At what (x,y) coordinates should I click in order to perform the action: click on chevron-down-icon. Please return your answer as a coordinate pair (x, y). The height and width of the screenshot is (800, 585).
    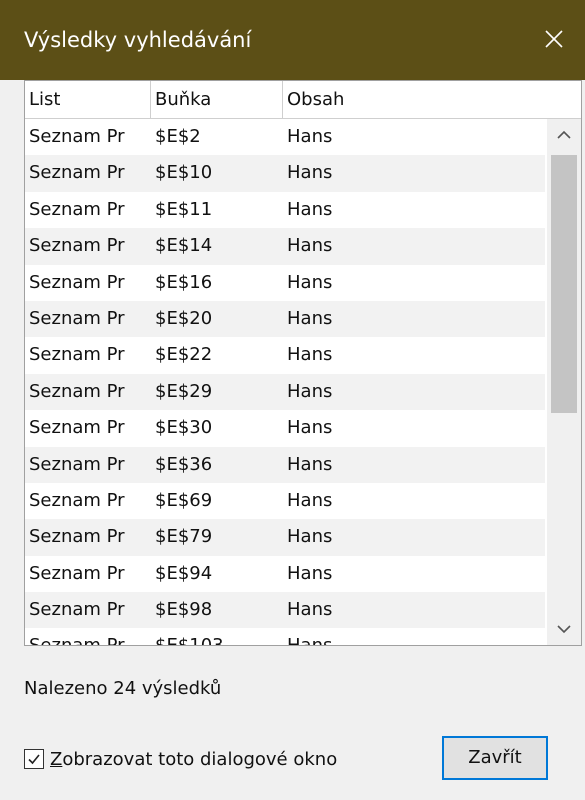
    Looking at the image, I should click on (564, 629).